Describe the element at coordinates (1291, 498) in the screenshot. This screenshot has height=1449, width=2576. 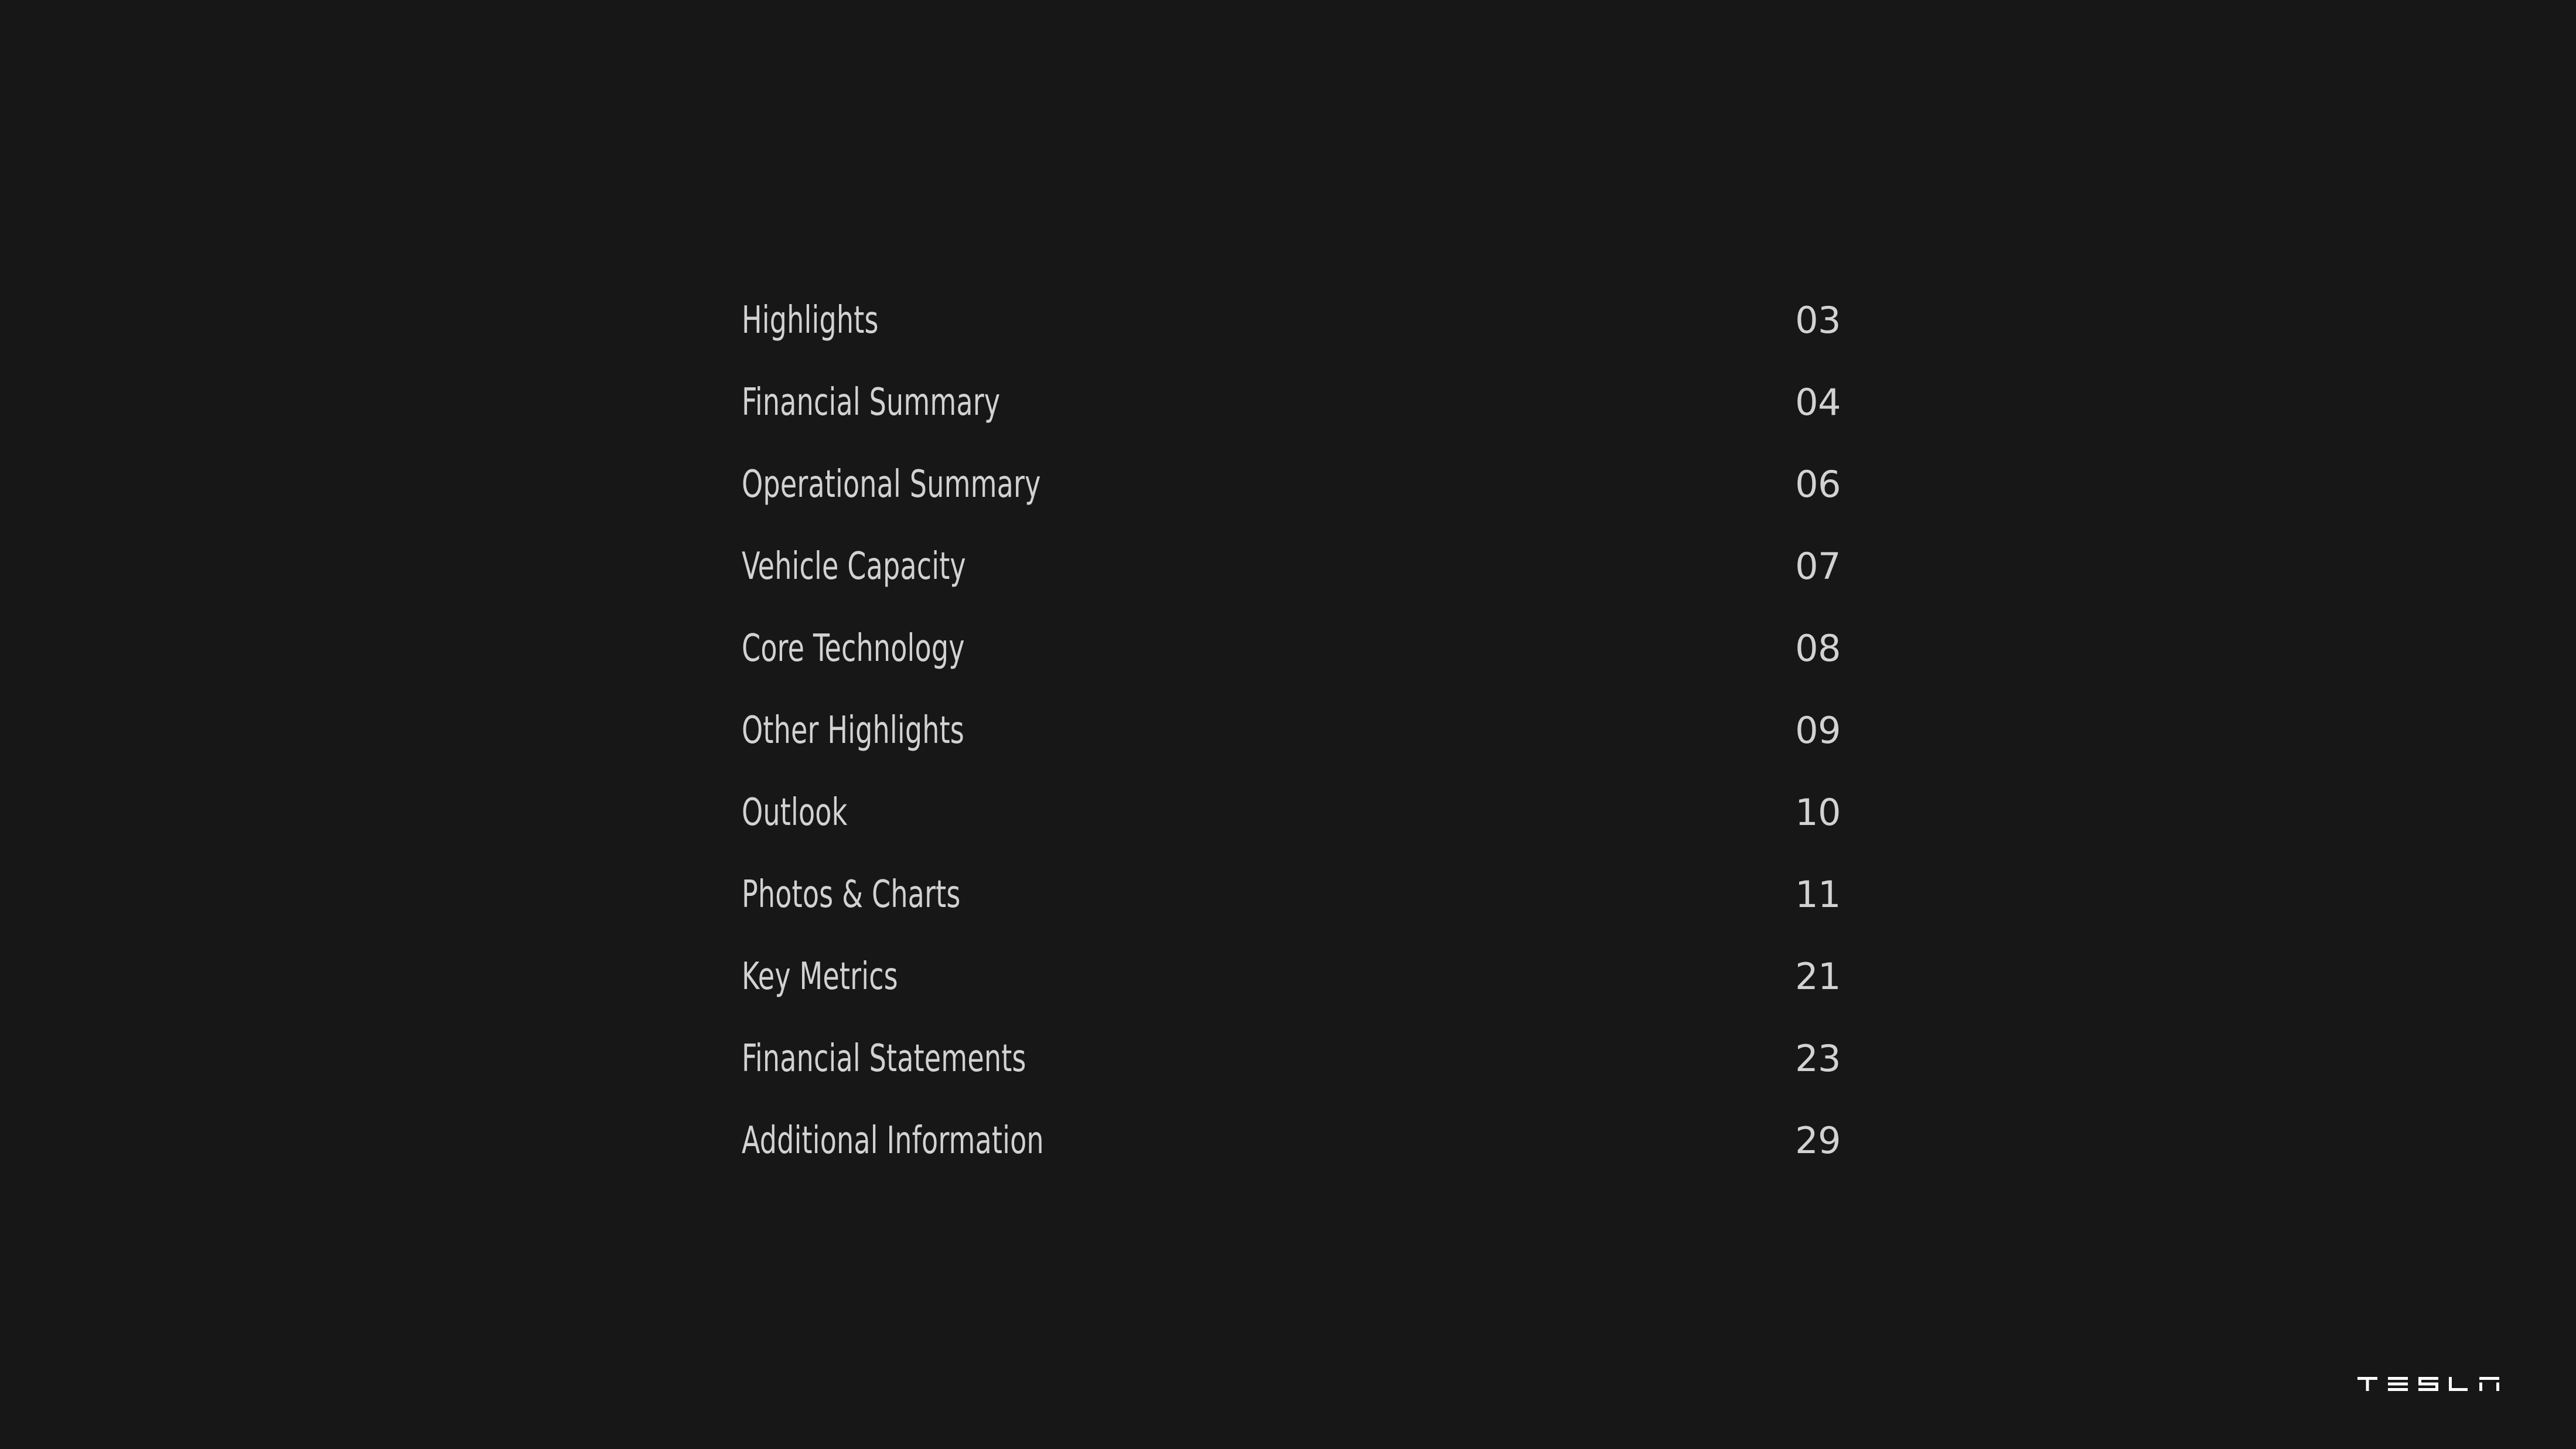
I see `toc-entry: Operational Summary 06` at that location.